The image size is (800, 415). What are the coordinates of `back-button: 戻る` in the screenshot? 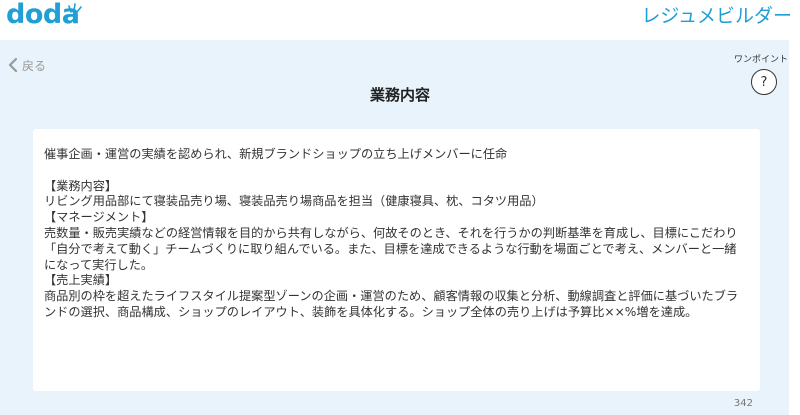 It's located at (27, 65).